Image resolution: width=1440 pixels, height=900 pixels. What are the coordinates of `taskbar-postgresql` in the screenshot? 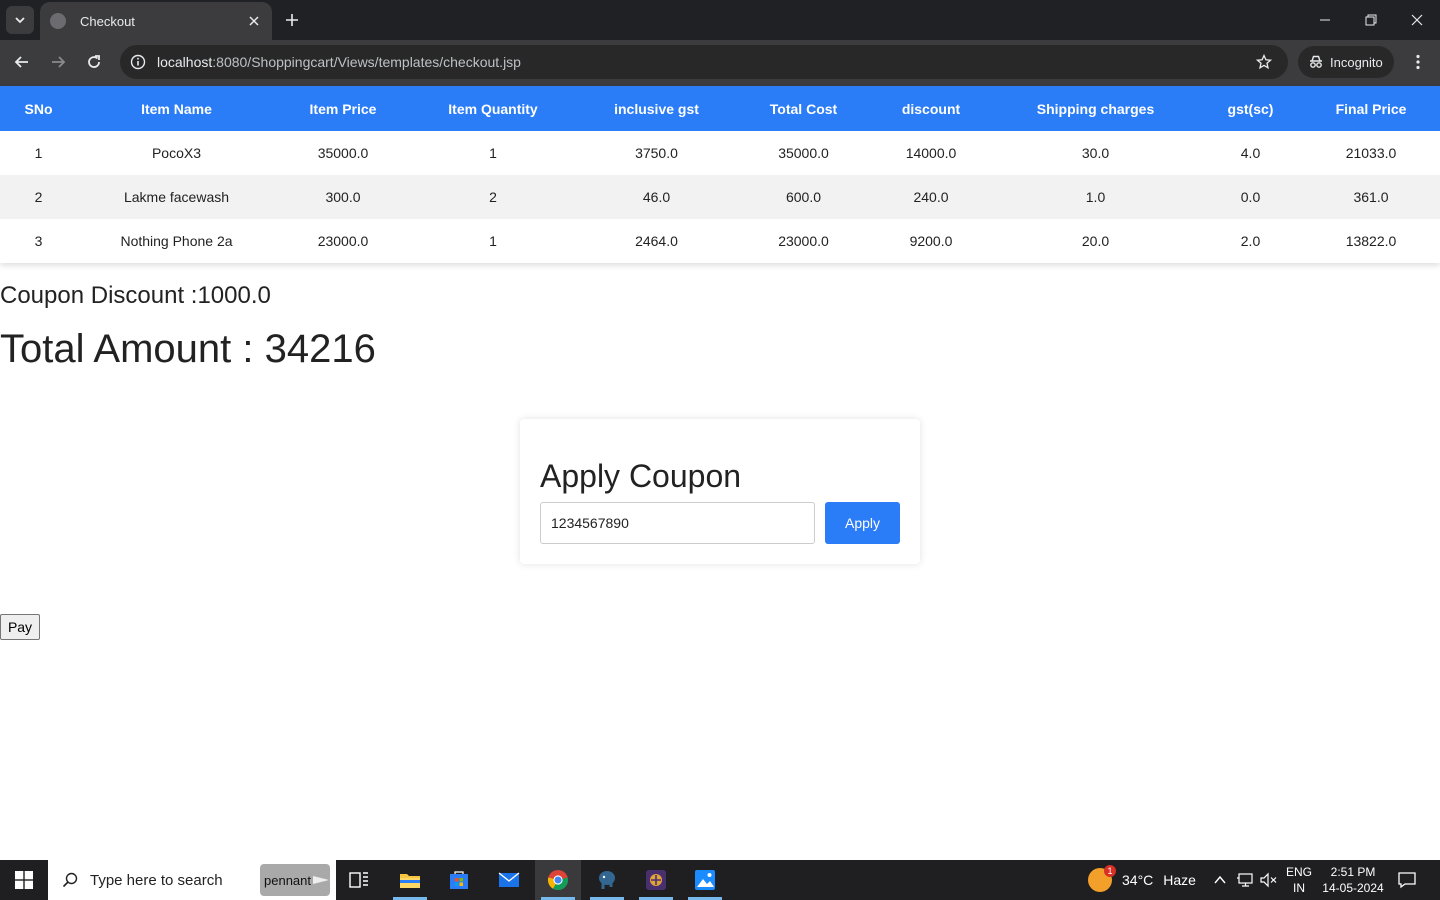 It's located at (607, 880).